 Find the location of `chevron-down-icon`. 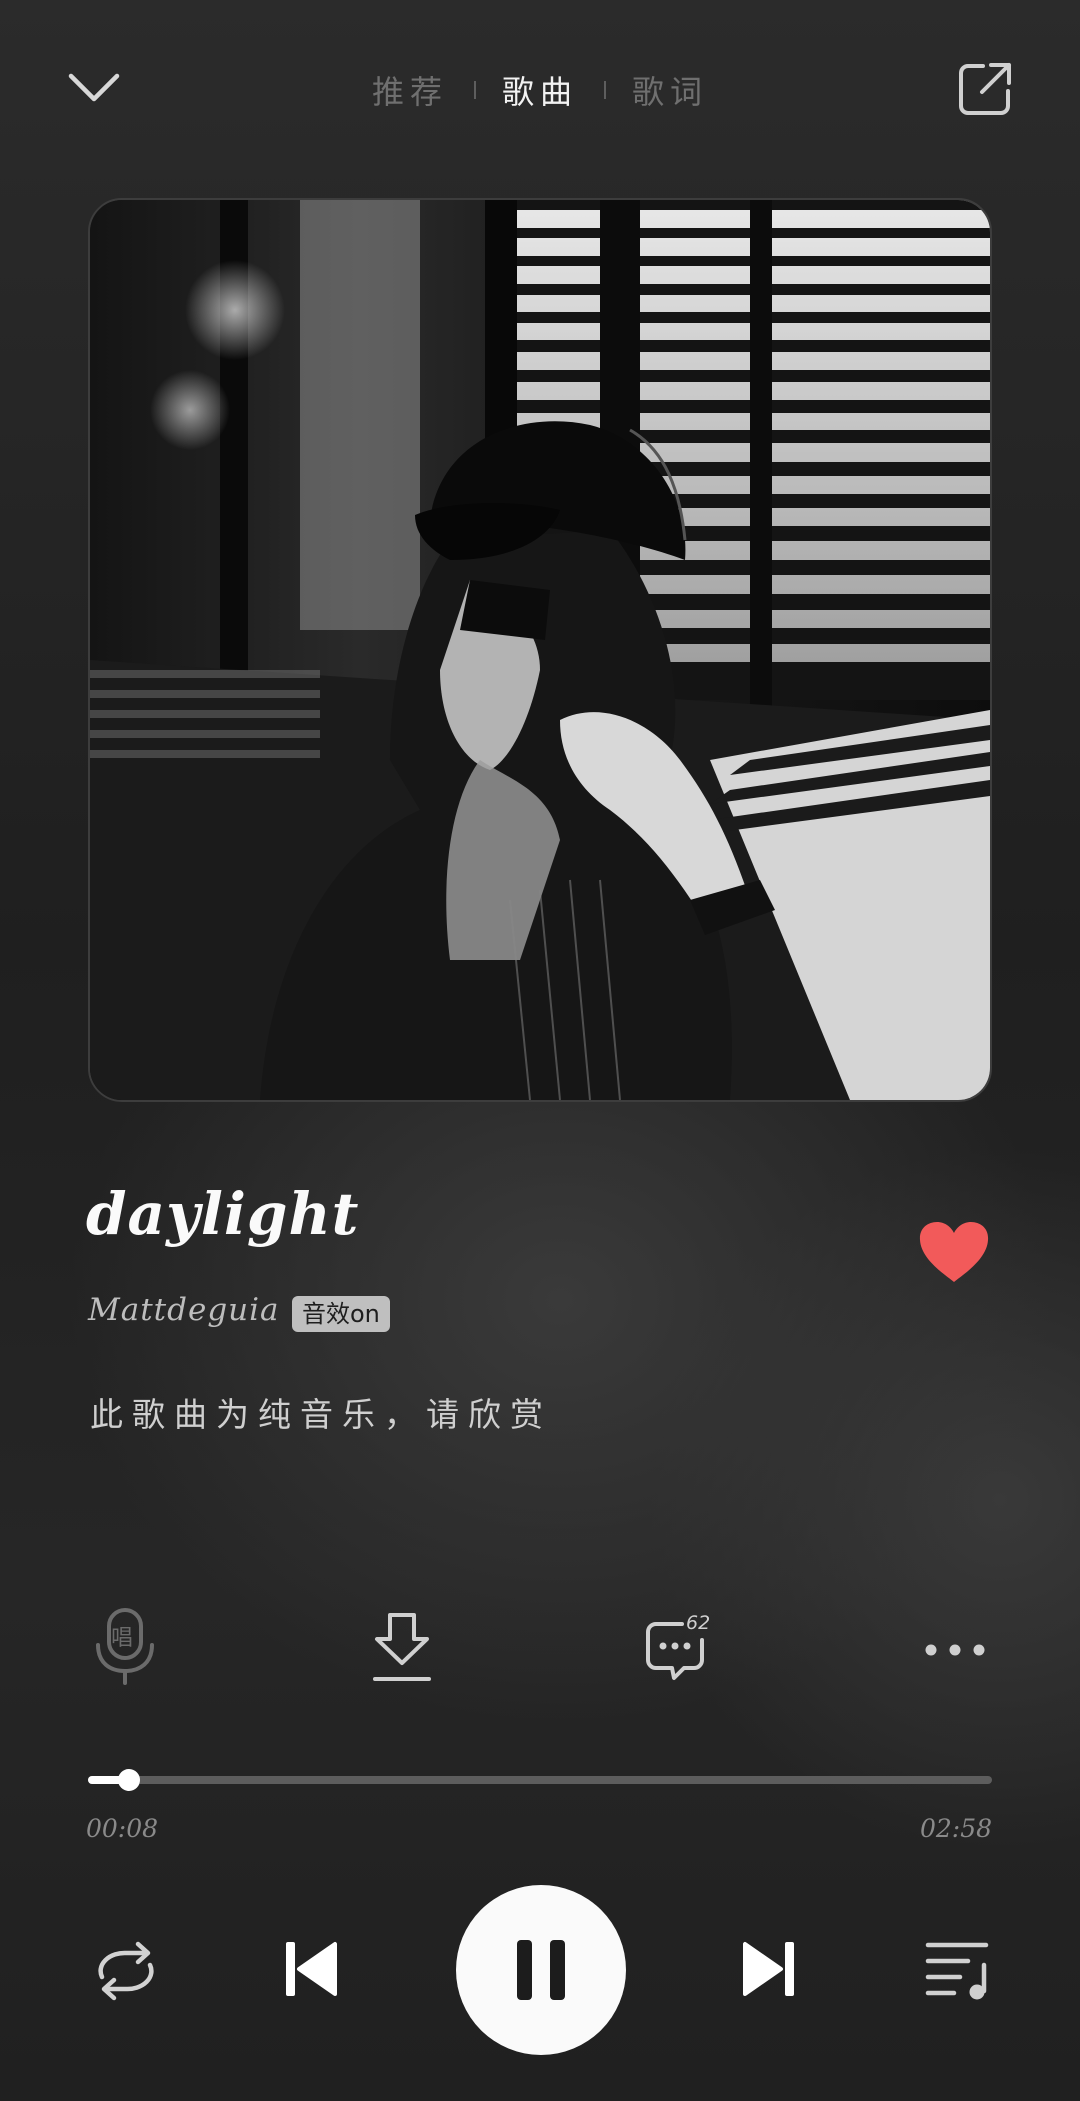

chevron-down-icon is located at coordinates (94, 87).